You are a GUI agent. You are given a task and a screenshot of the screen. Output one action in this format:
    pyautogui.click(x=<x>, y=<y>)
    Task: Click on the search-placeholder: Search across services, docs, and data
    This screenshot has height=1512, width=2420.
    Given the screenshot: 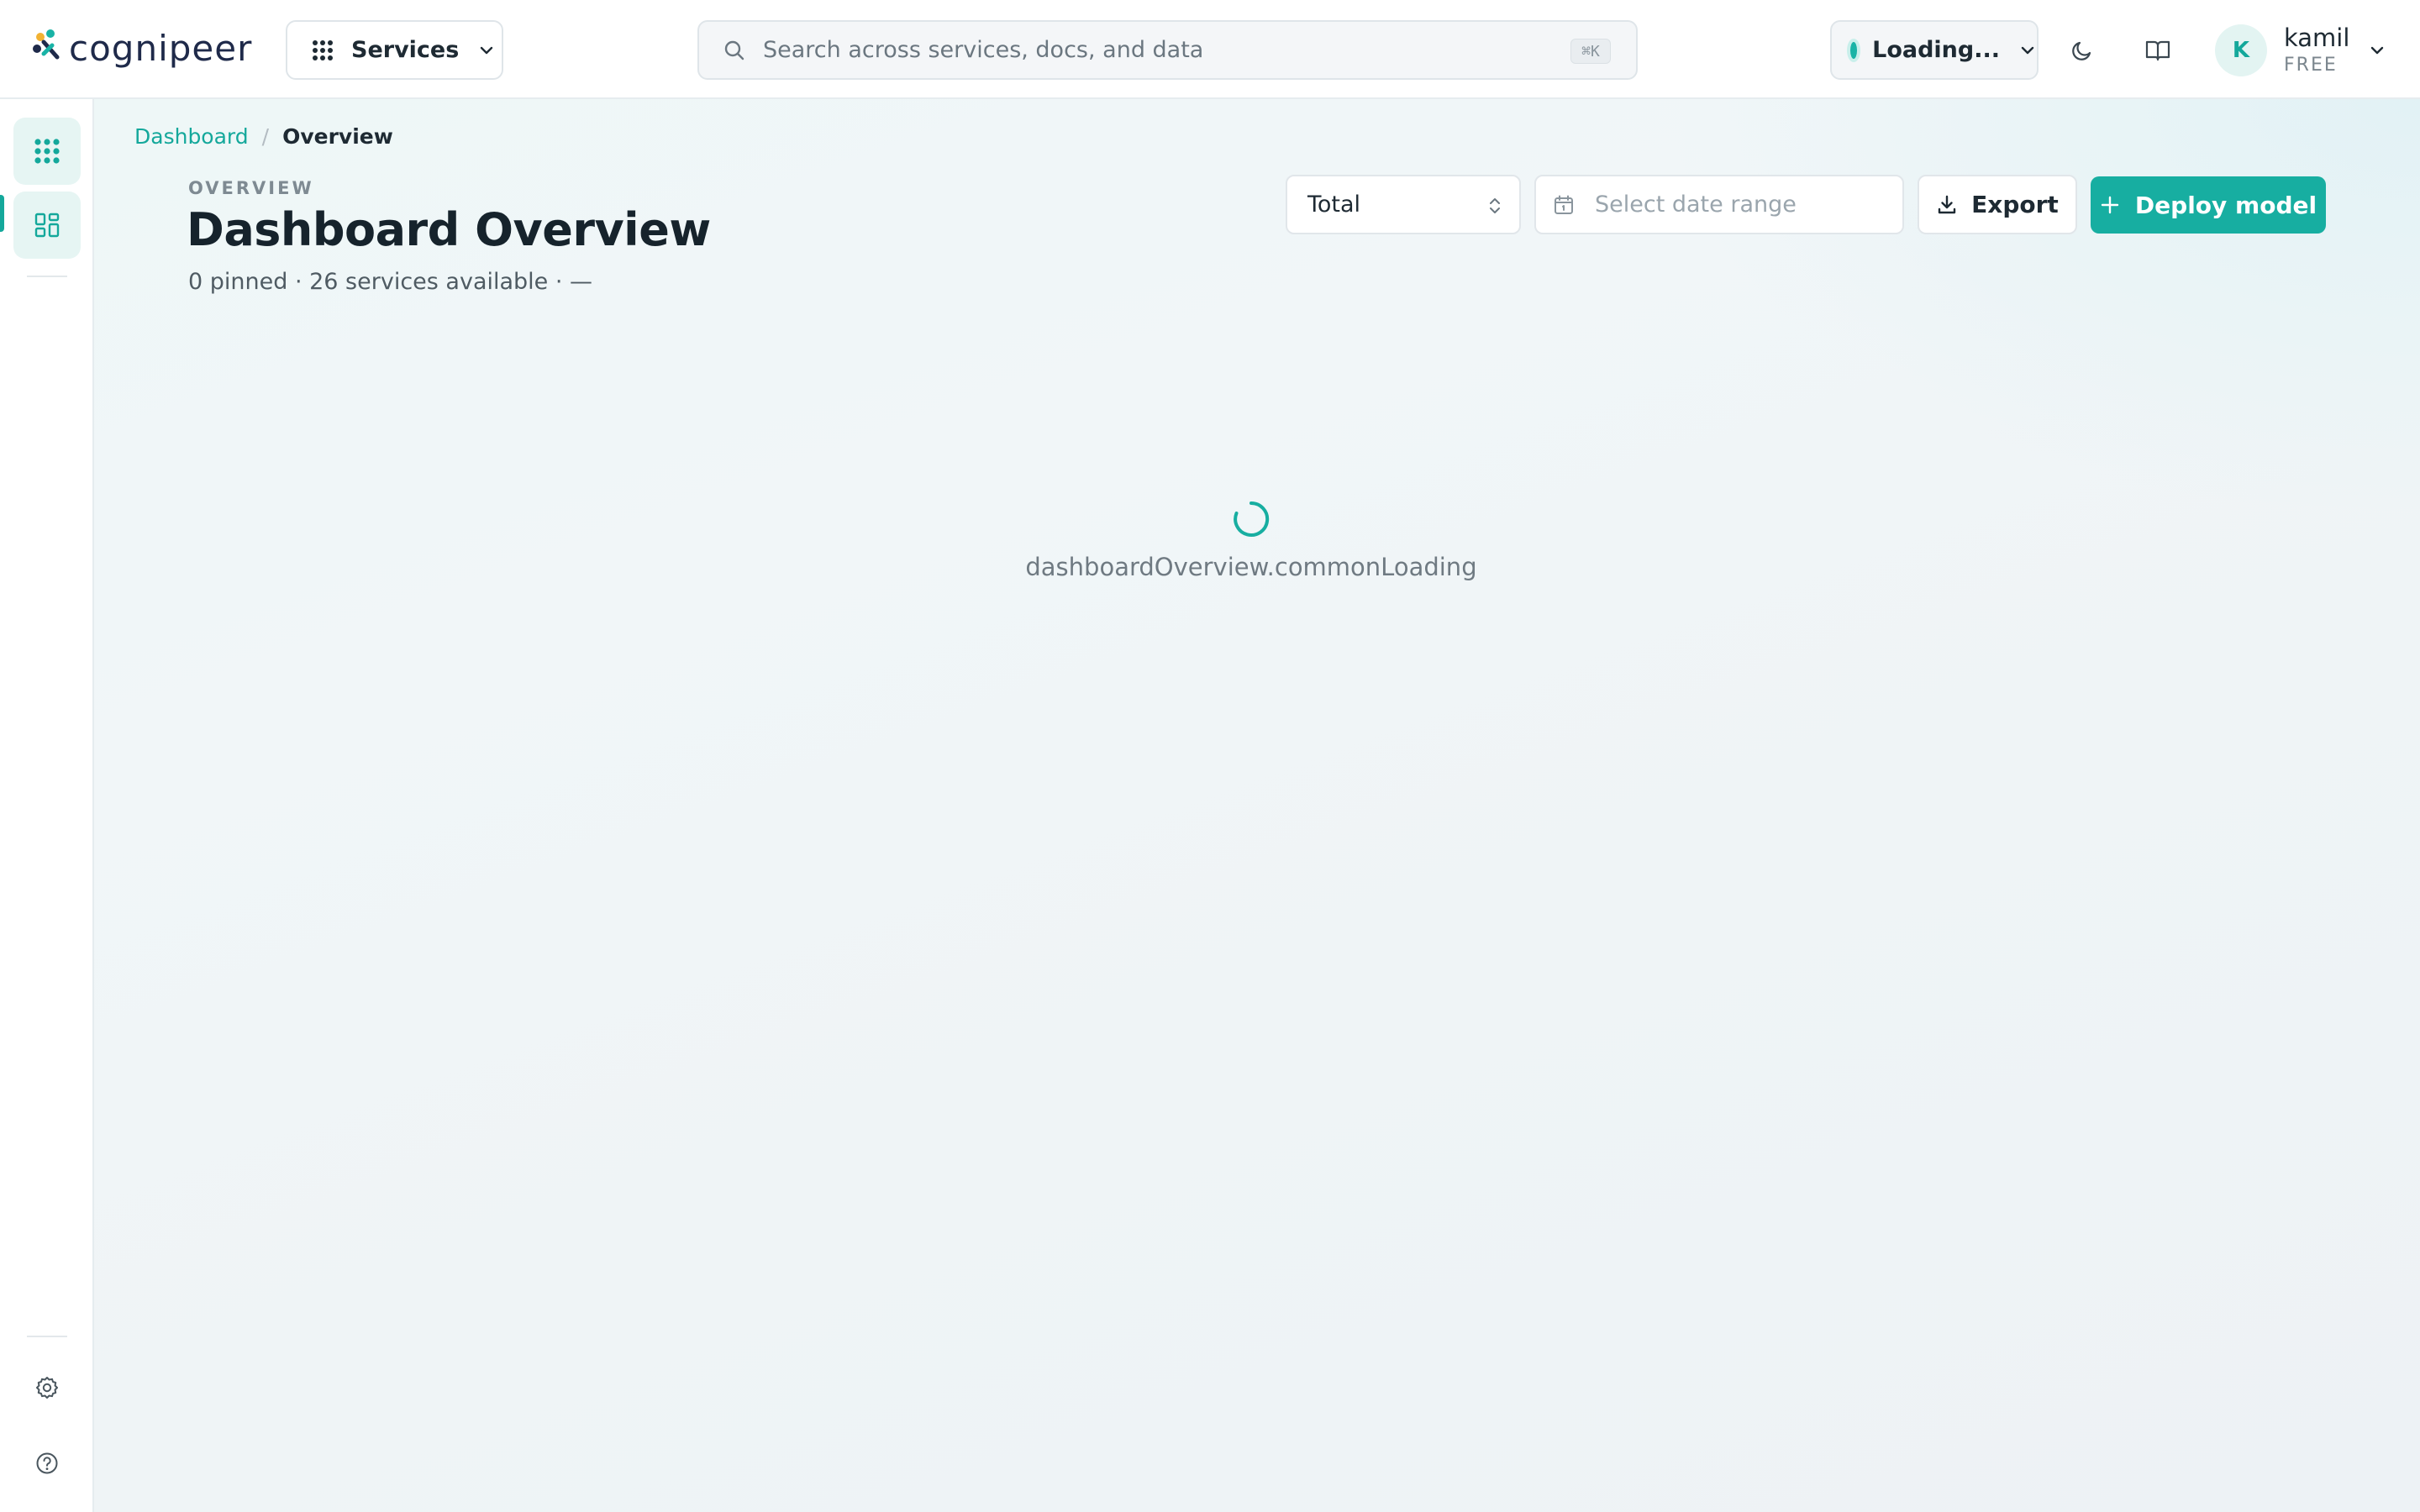 What is the action you would take?
    pyautogui.click(x=984, y=50)
    